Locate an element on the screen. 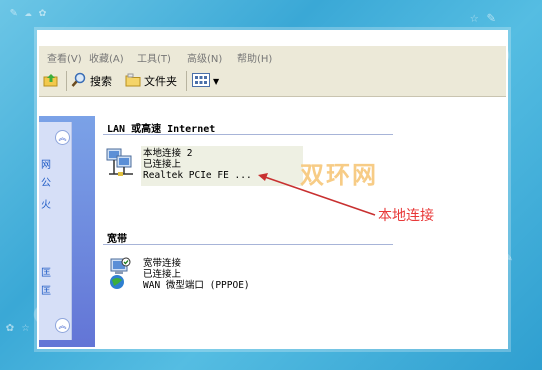 The width and height of the screenshot is (542, 370). annotation-label: 本地连接 is located at coordinates (406, 216).